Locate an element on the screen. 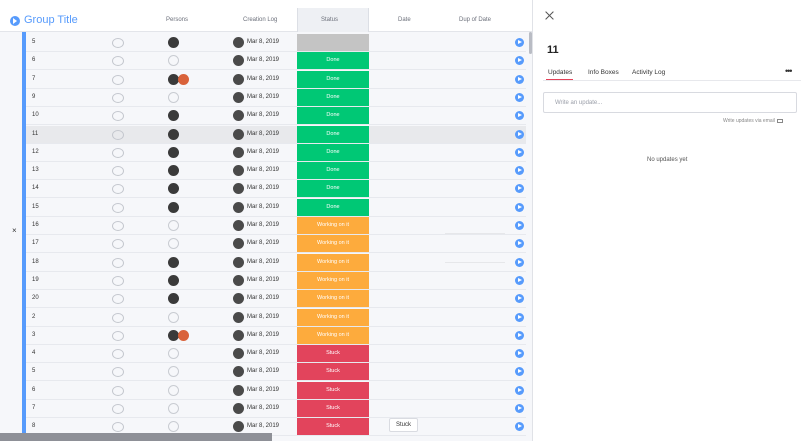  row-name: 3 is located at coordinates (33, 335).